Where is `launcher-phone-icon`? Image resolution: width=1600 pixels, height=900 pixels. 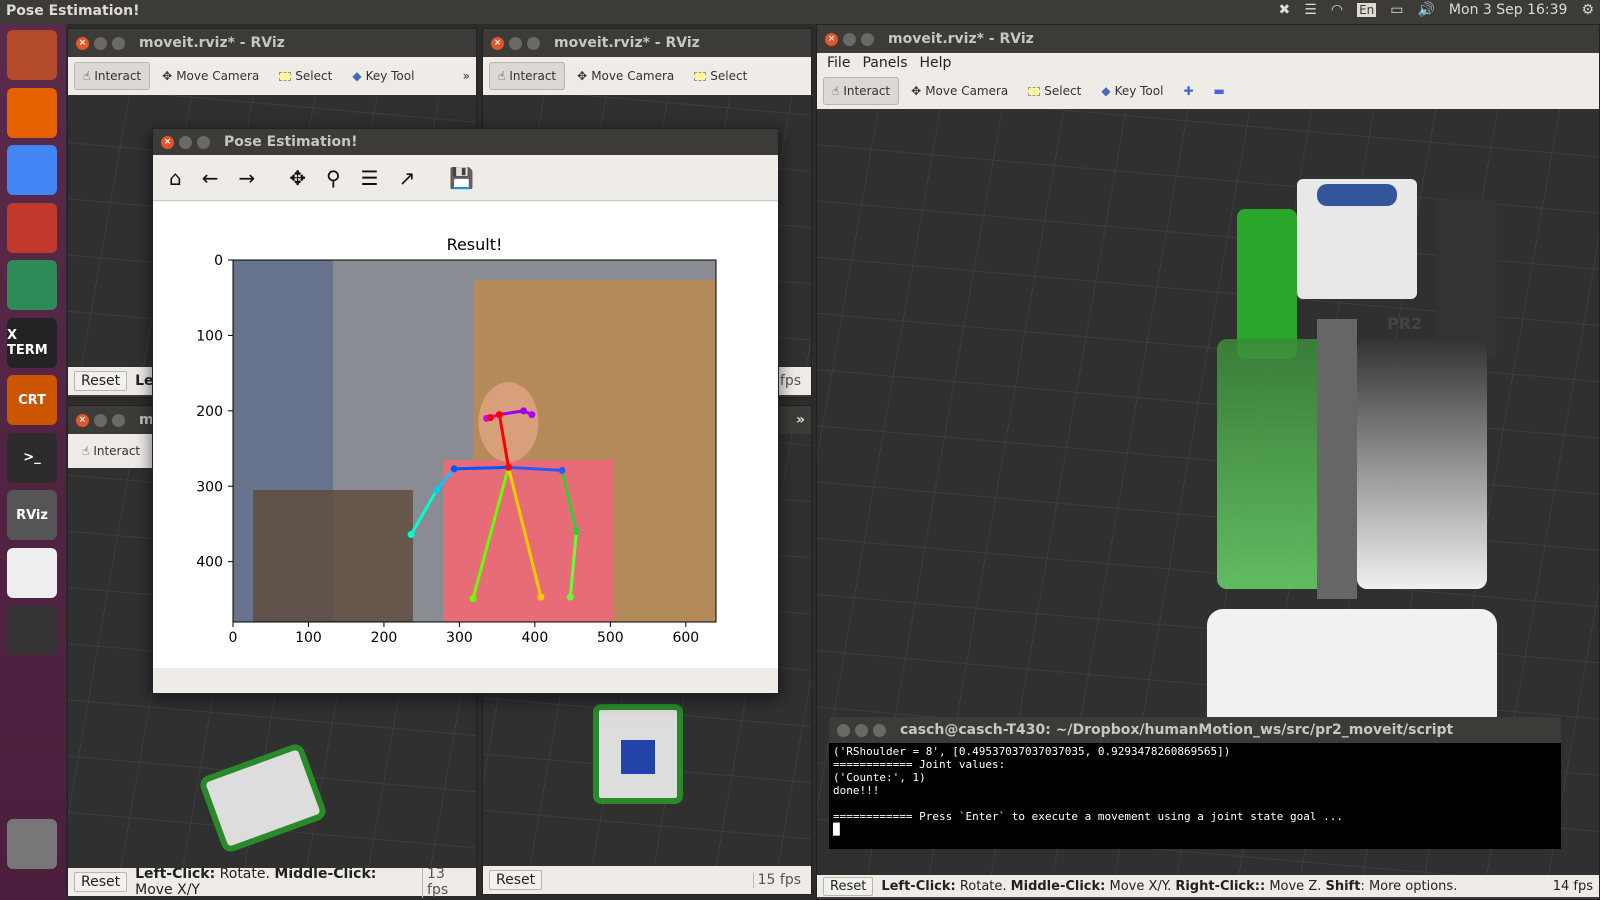 launcher-phone-icon is located at coordinates (32, 630).